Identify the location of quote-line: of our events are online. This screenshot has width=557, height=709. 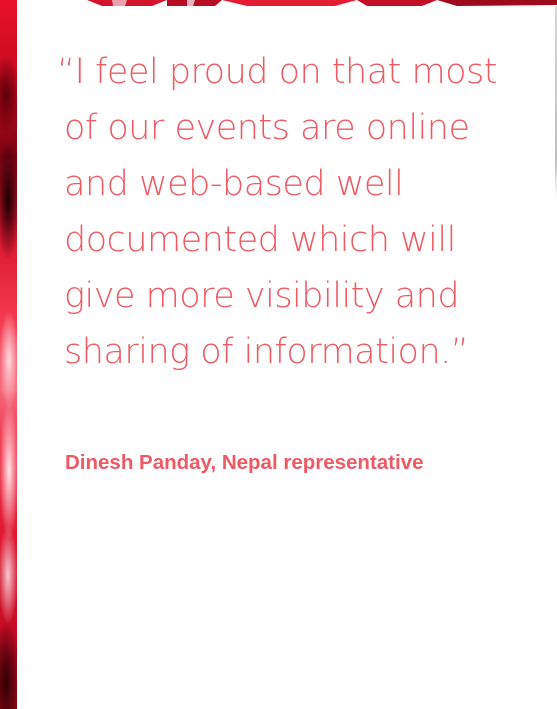
(267, 128).